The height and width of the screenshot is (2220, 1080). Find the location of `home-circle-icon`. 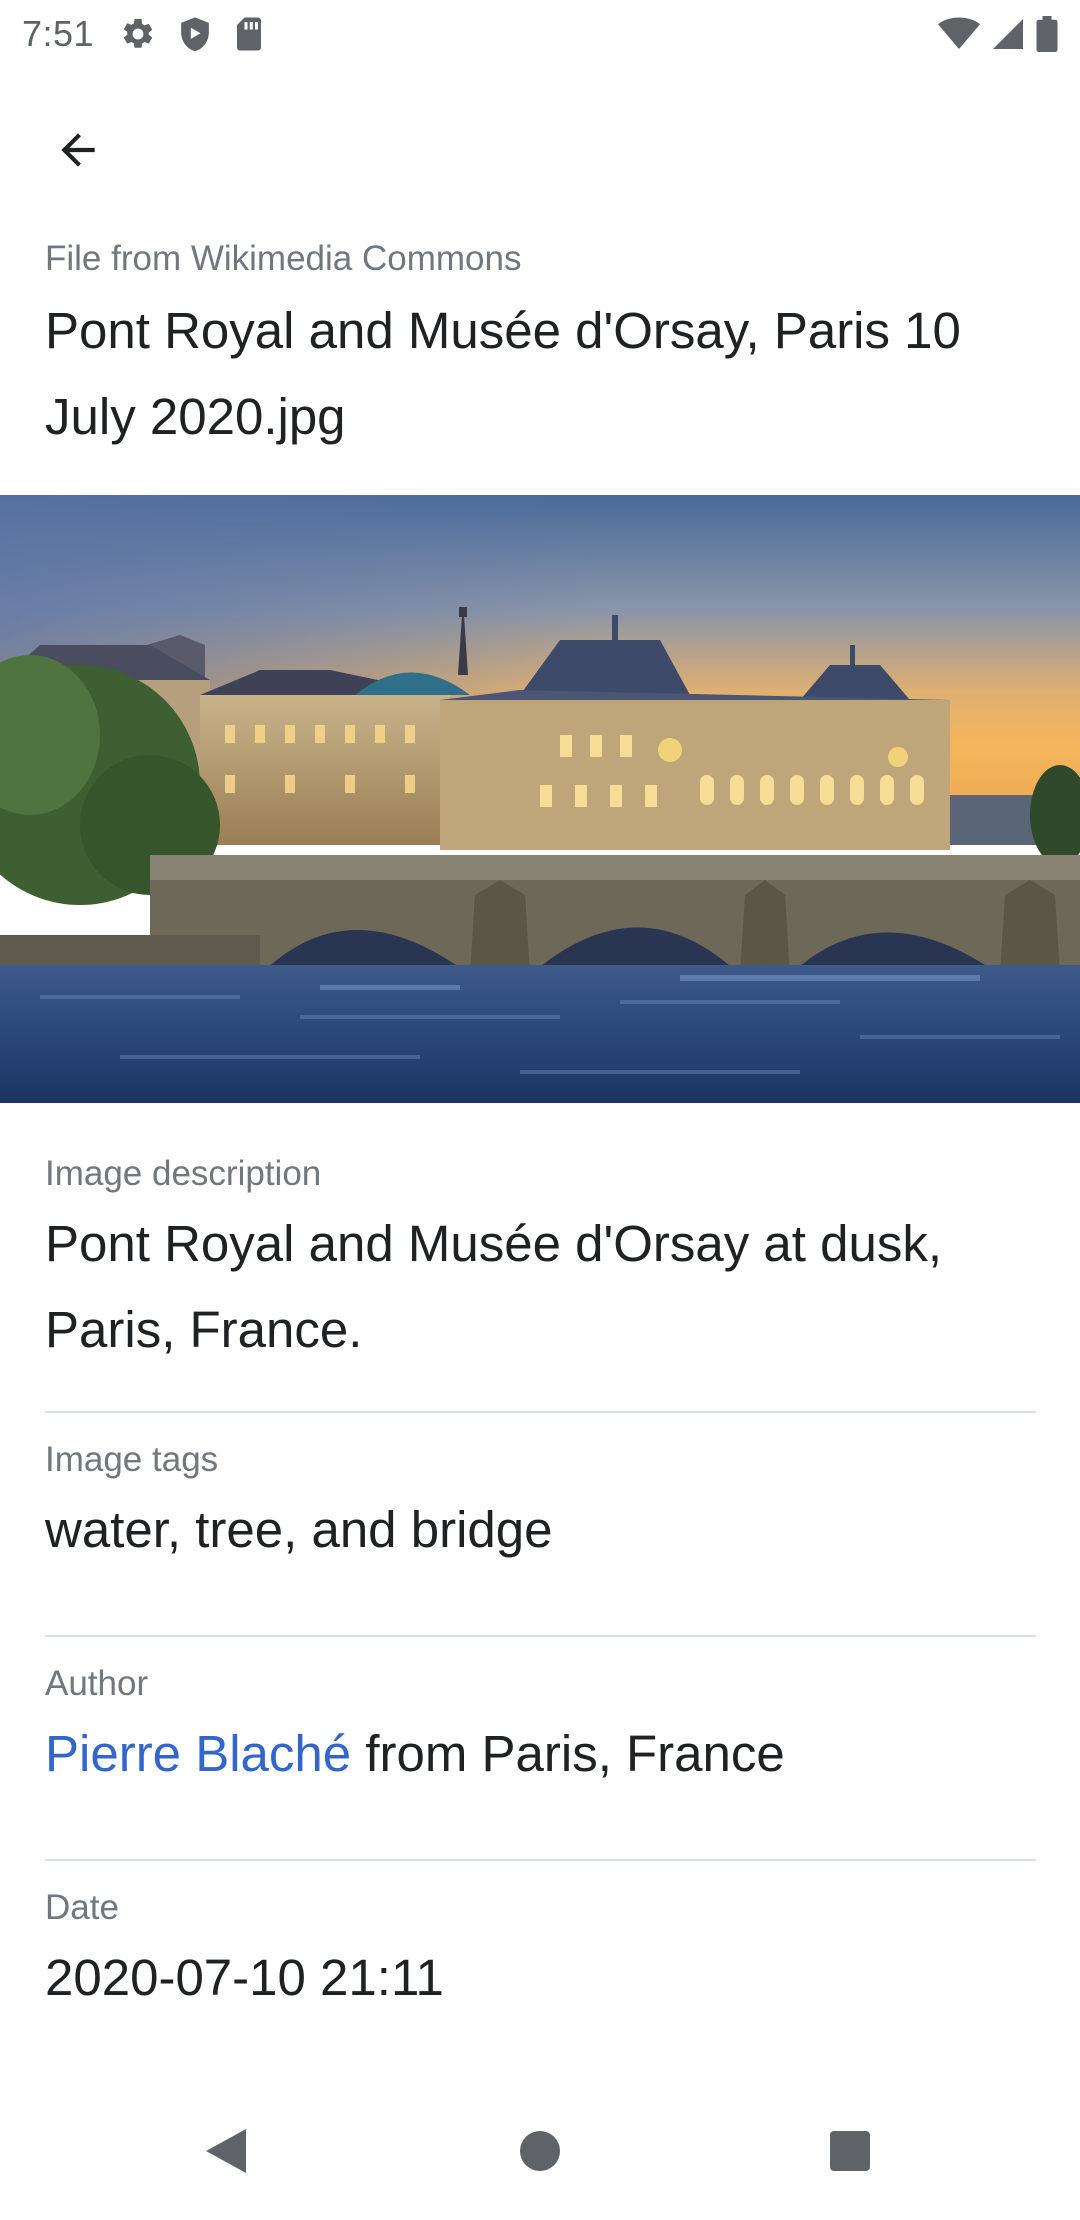

home-circle-icon is located at coordinates (540, 2153).